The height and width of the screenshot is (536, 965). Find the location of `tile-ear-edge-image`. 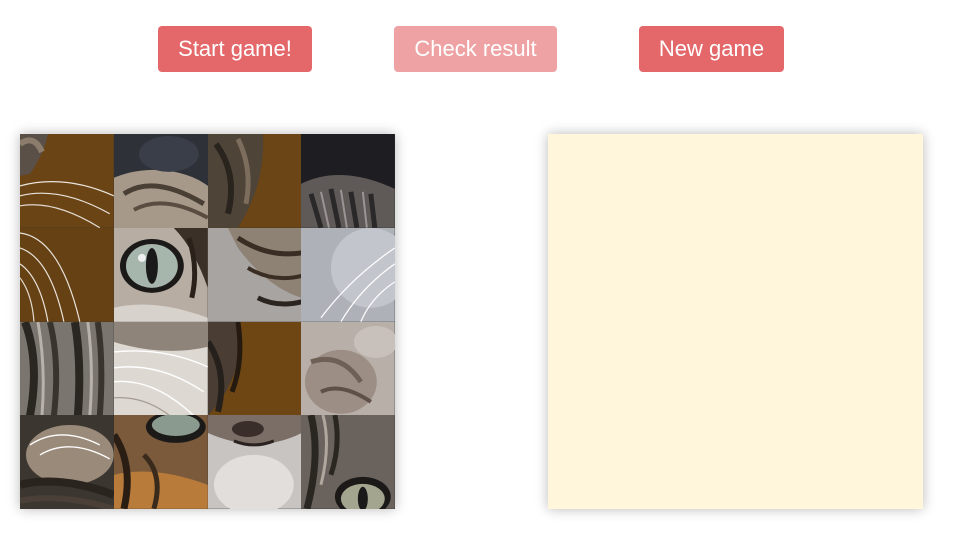

tile-ear-edge-image is located at coordinates (254, 368).